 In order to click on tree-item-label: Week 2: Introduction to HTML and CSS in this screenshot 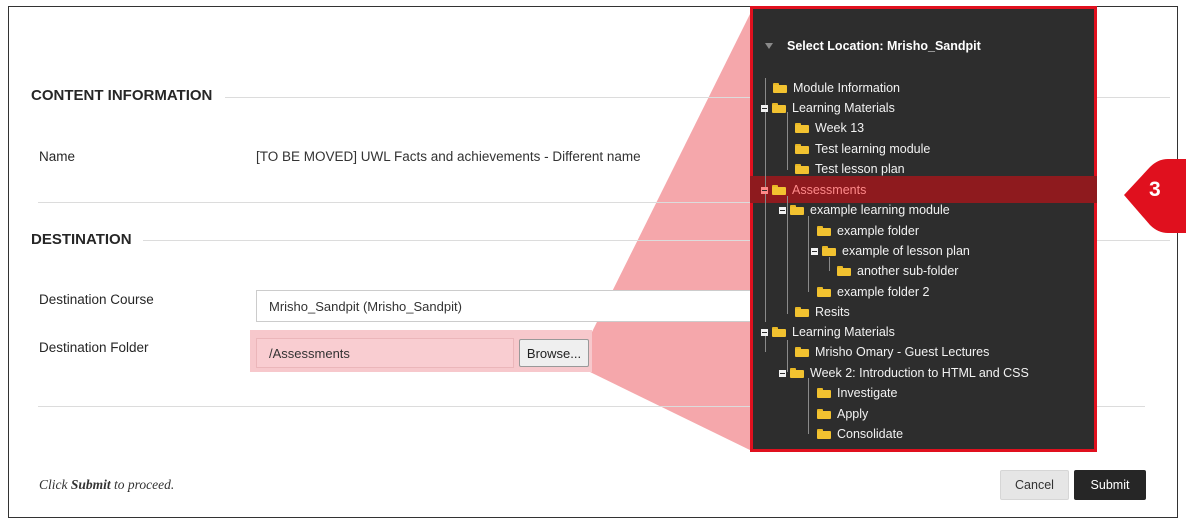, I will do `click(919, 373)`.